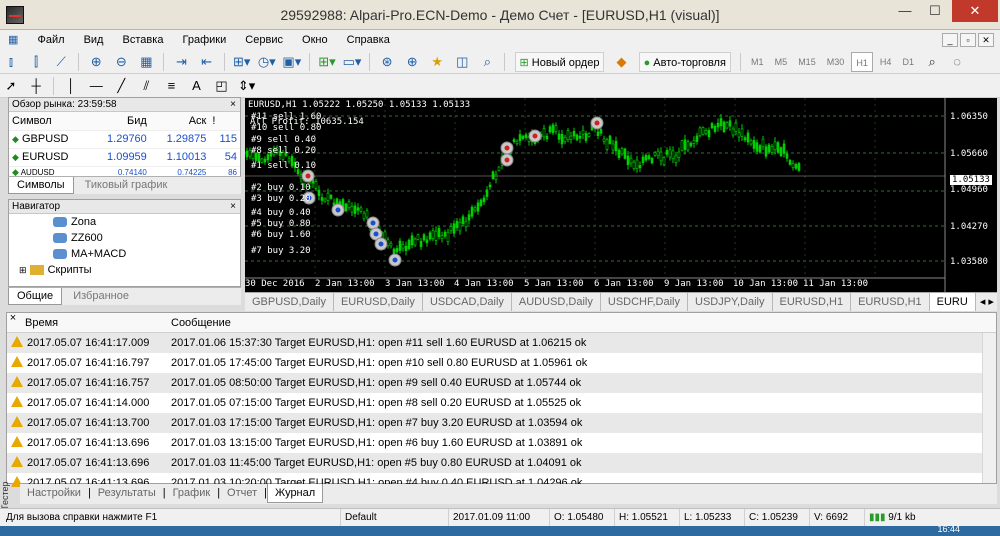  I want to click on periods-icon: ◷▾, so click(267, 62).